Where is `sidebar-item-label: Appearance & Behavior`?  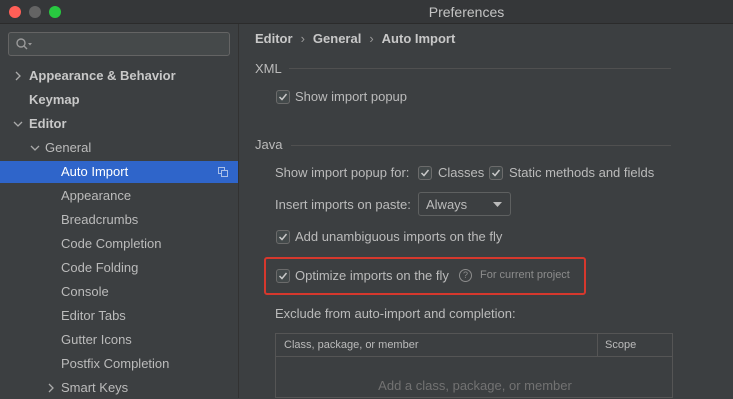 sidebar-item-label: Appearance & Behavior is located at coordinates (102, 75).